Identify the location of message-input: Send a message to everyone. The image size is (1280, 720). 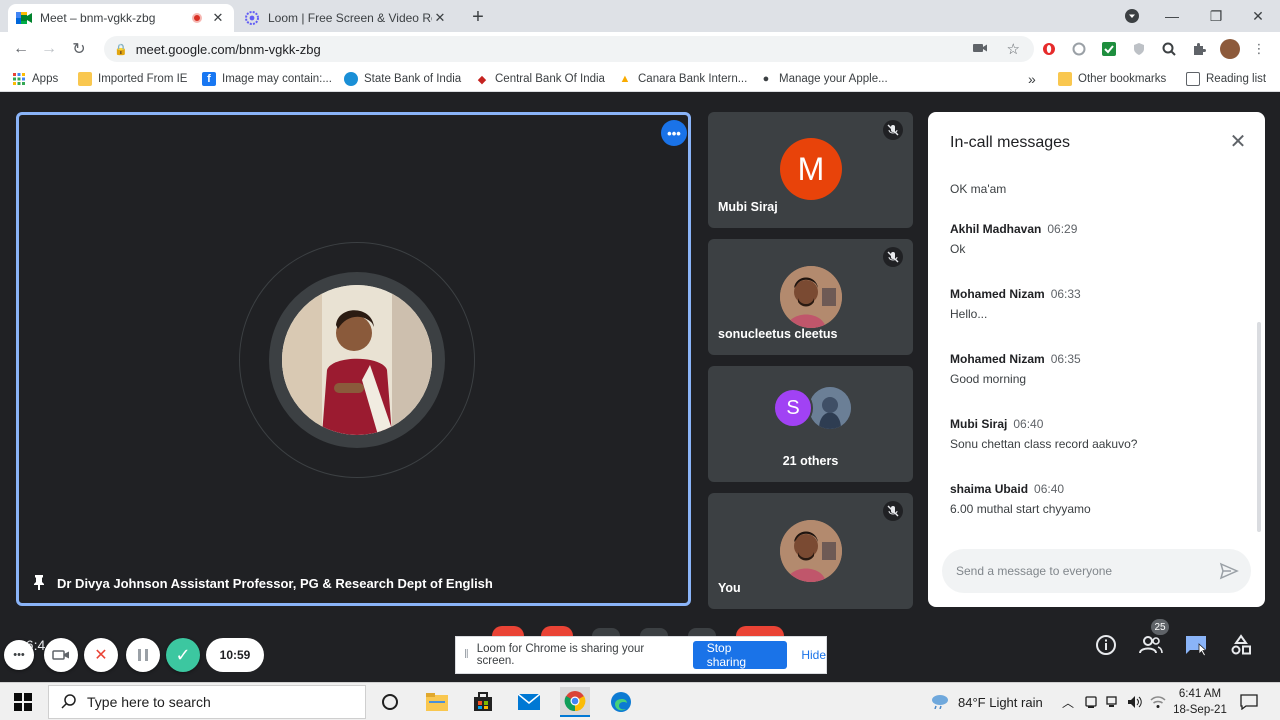
(1096, 571).